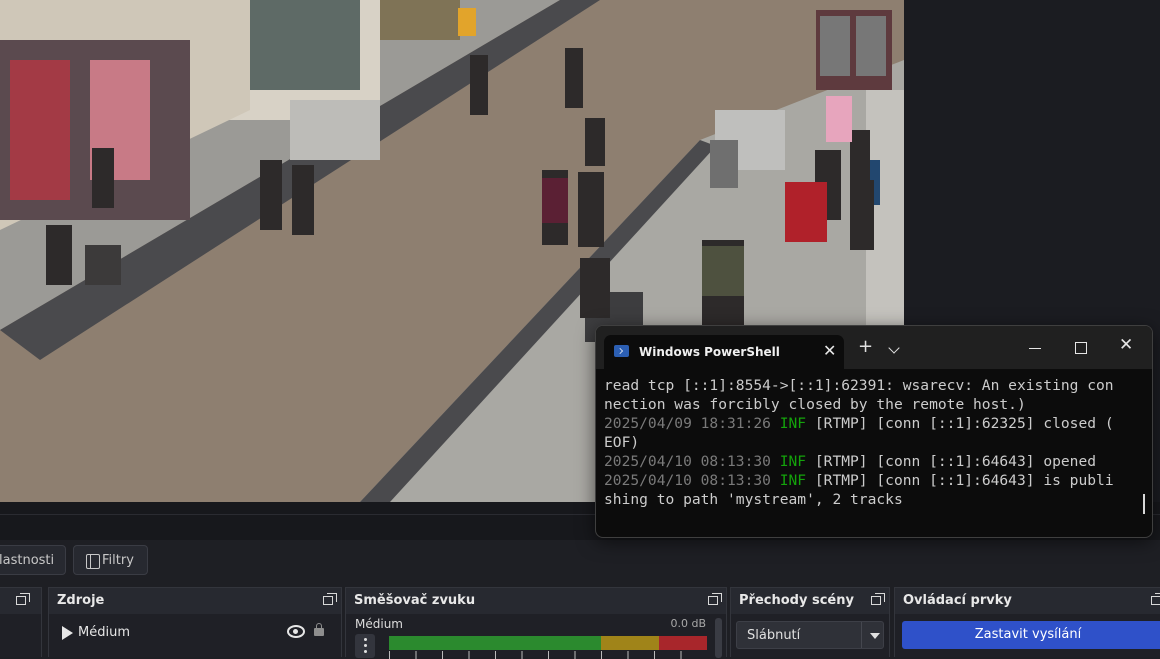  I want to click on tab-close-icon: ✕, so click(829, 350).